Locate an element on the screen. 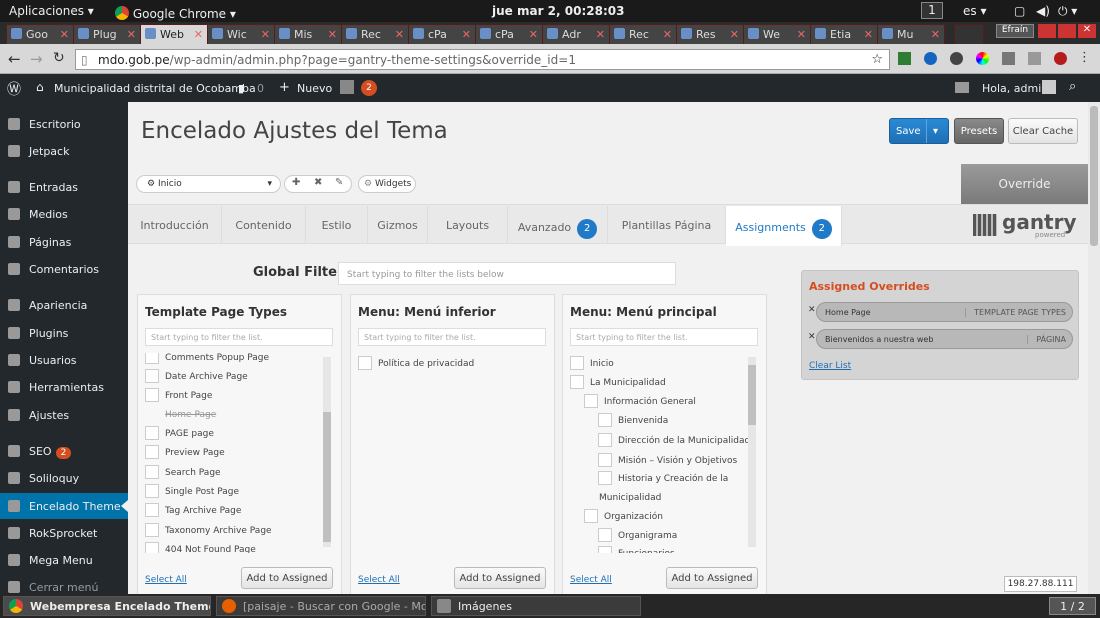 The height and width of the screenshot is (618, 1100). global-filter-input: Start typing to filter the lists below is located at coordinates (507, 273).